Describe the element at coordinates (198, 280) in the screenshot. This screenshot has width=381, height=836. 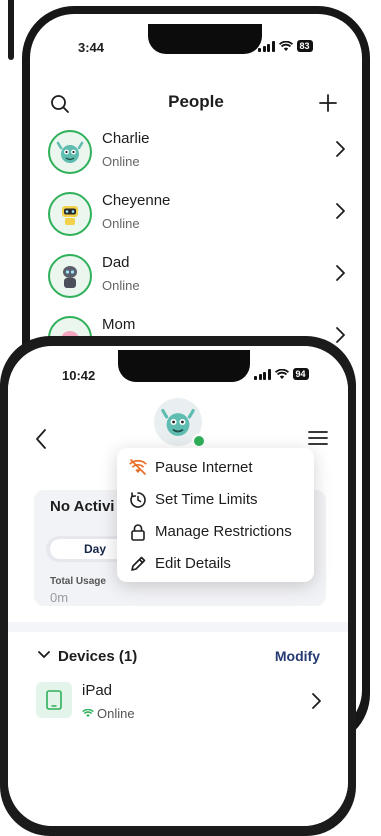
I see `person-row-dad: Dad Online` at that location.